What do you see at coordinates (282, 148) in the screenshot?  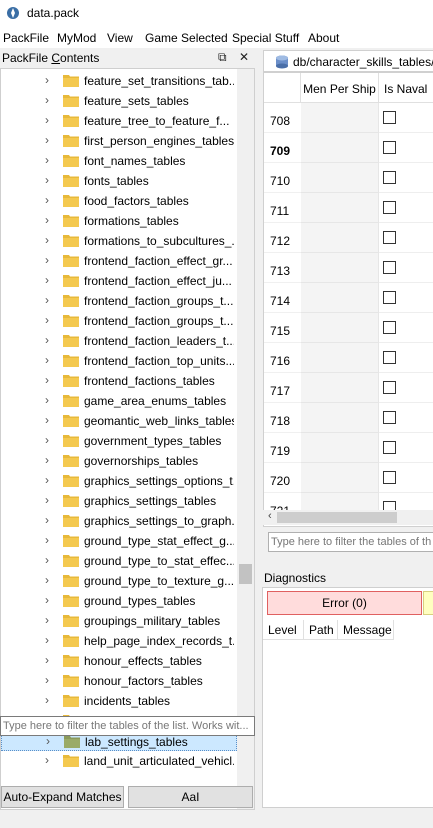 I see `row-number: 709` at bounding box center [282, 148].